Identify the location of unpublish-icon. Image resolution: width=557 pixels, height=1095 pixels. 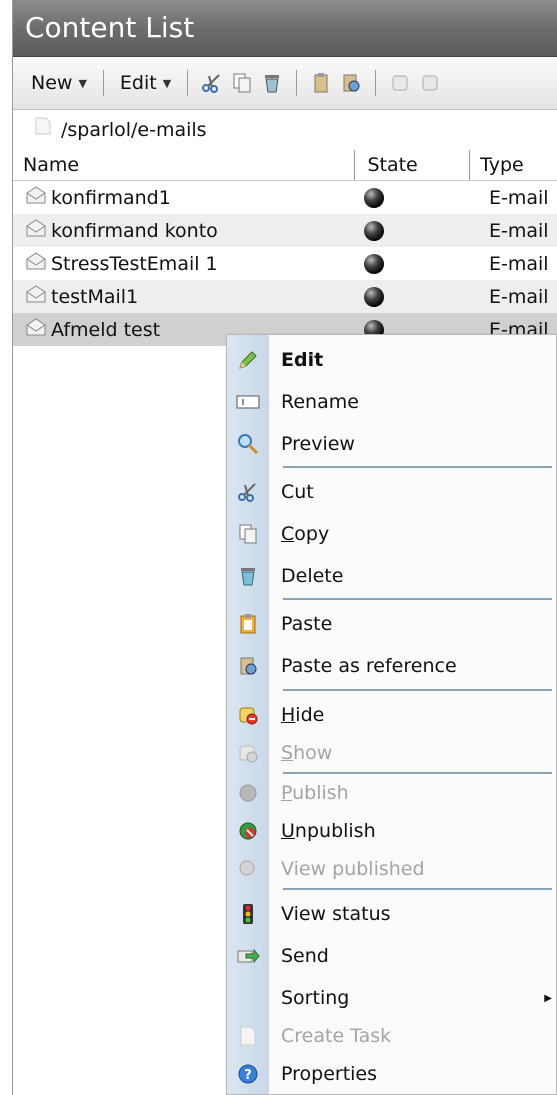
(248, 831).